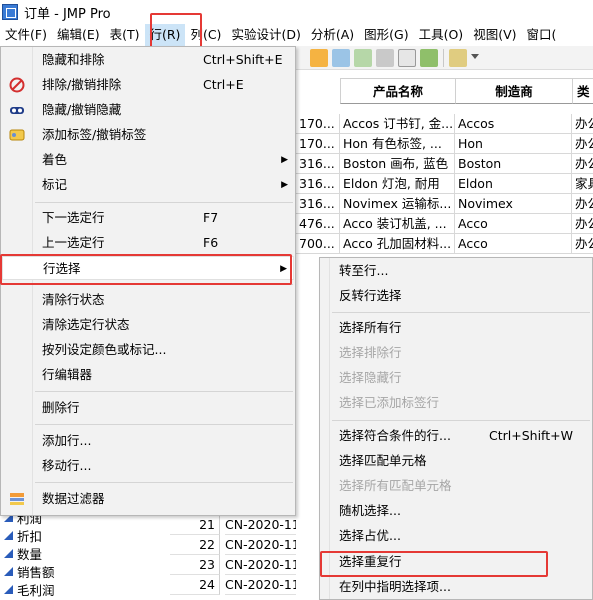 This screenshot has width=593, height=600. I want to click on menu-item-row-editor: 行编辑器, so click(148, 375).